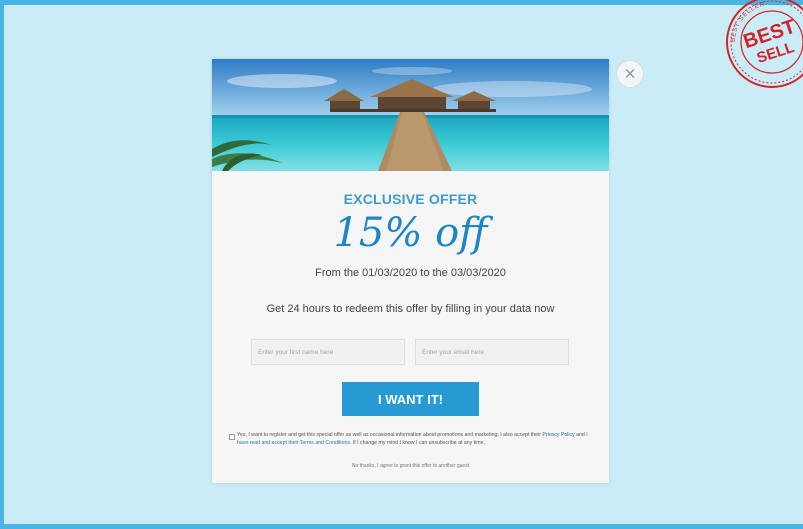  I want to click on discount-headline: 15% off, so click(410, 233).